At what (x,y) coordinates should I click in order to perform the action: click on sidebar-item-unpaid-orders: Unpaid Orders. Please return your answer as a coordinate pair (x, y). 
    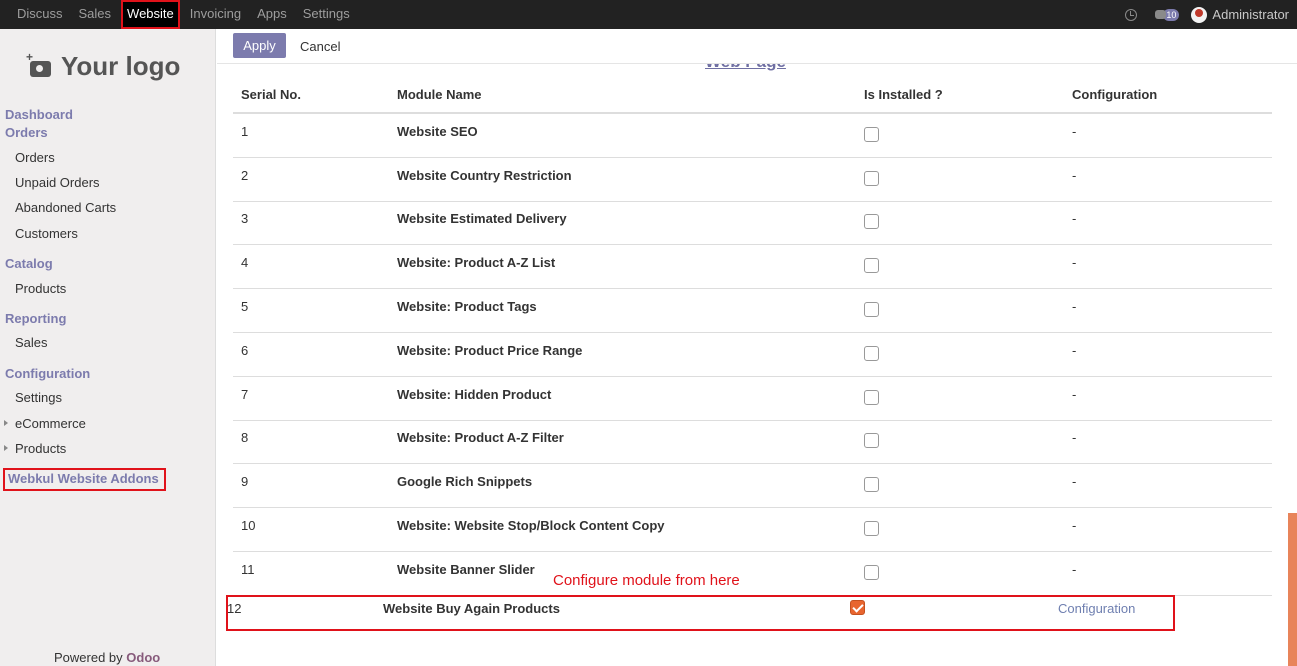
    Looking at the image, I should click on (57, 182).